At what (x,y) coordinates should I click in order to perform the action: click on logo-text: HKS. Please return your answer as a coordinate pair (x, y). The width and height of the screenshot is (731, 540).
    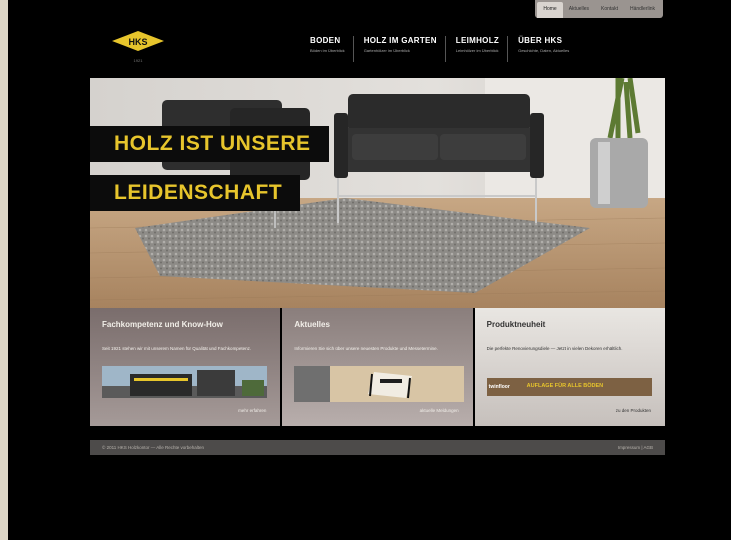
    Looking at the image, I should click on (137, 42).